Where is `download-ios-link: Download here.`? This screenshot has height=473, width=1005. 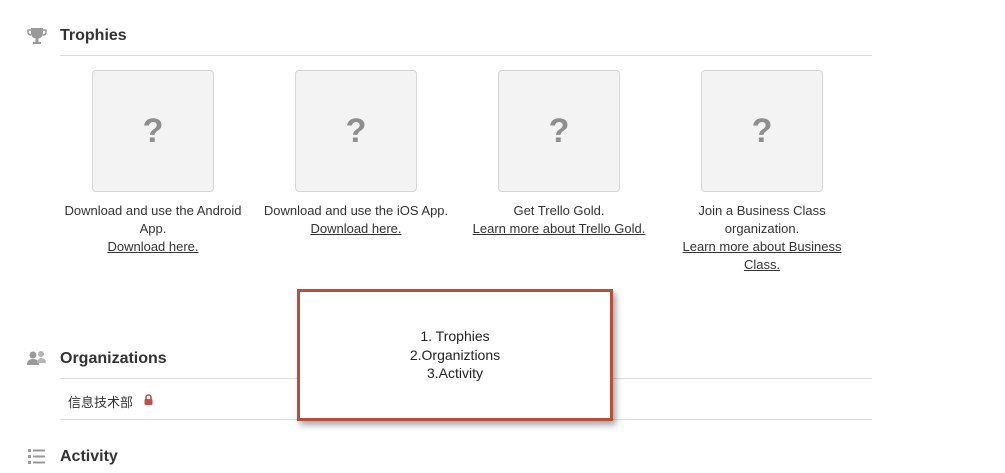
download-ios-link: Download here. is located at coordinates (356, 229).